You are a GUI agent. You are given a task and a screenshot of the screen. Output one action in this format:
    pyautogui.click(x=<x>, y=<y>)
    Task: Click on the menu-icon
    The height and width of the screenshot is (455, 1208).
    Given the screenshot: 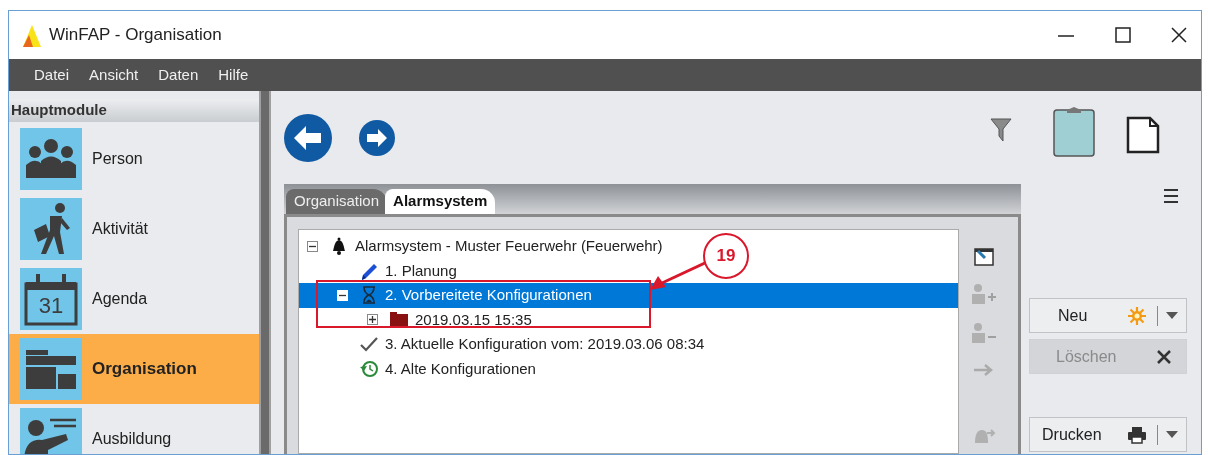 What is the action you would take?
    pyautogui.click(x=1171, y=196)
    